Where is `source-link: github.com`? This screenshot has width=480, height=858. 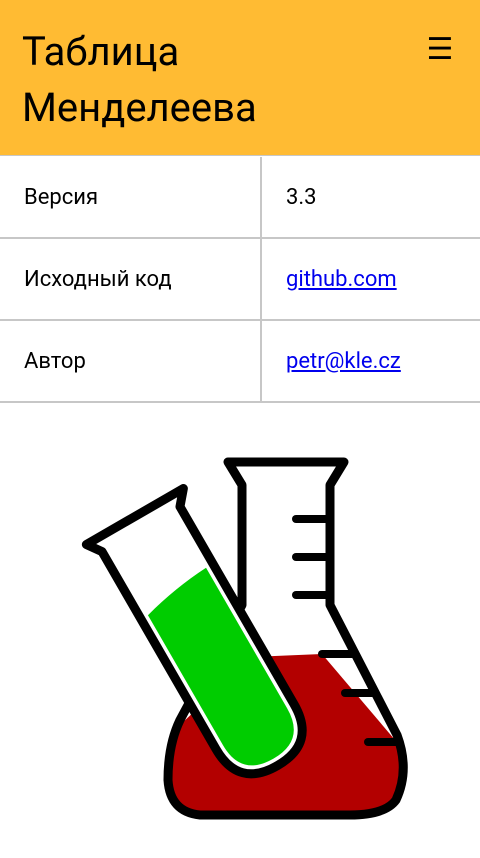 source-link: github.com is located at coordinates (341, 279).